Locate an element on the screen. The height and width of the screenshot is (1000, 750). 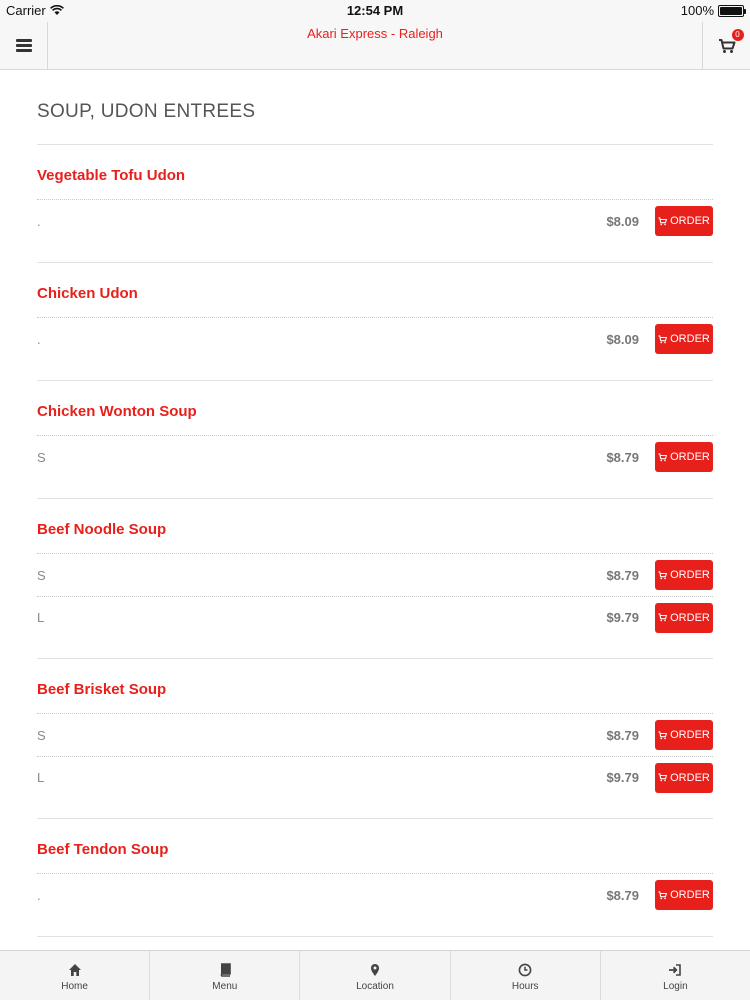
menu-item: Vegetable Tofu Udon. $8.09 ORDER is located at coordinates (375, 204).